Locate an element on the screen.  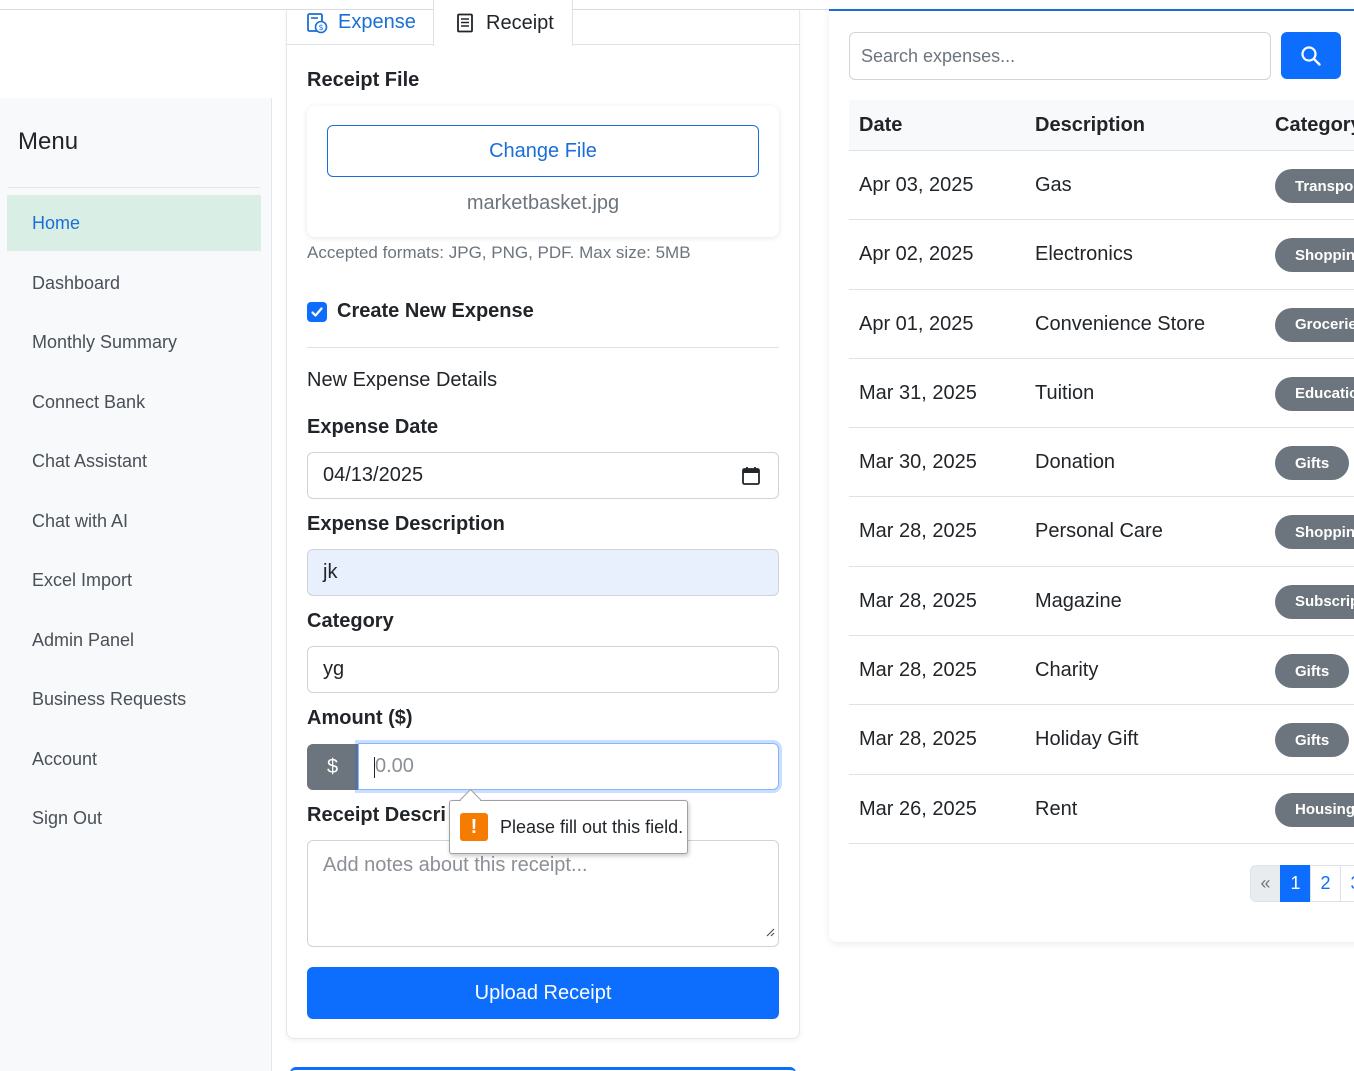
pagination-page-3: 3 is located at coordinates (1347, 883).